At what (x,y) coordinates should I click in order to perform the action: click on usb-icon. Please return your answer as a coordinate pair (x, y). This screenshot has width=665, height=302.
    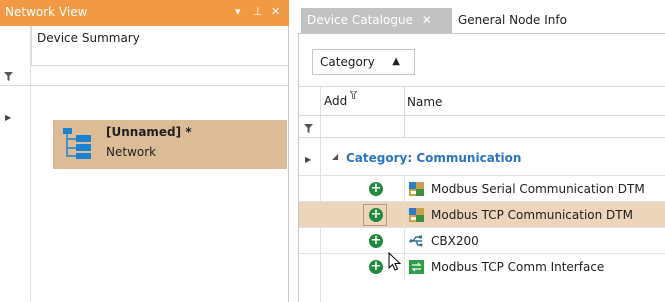
    Looking at the image, I should click on (416, 241).